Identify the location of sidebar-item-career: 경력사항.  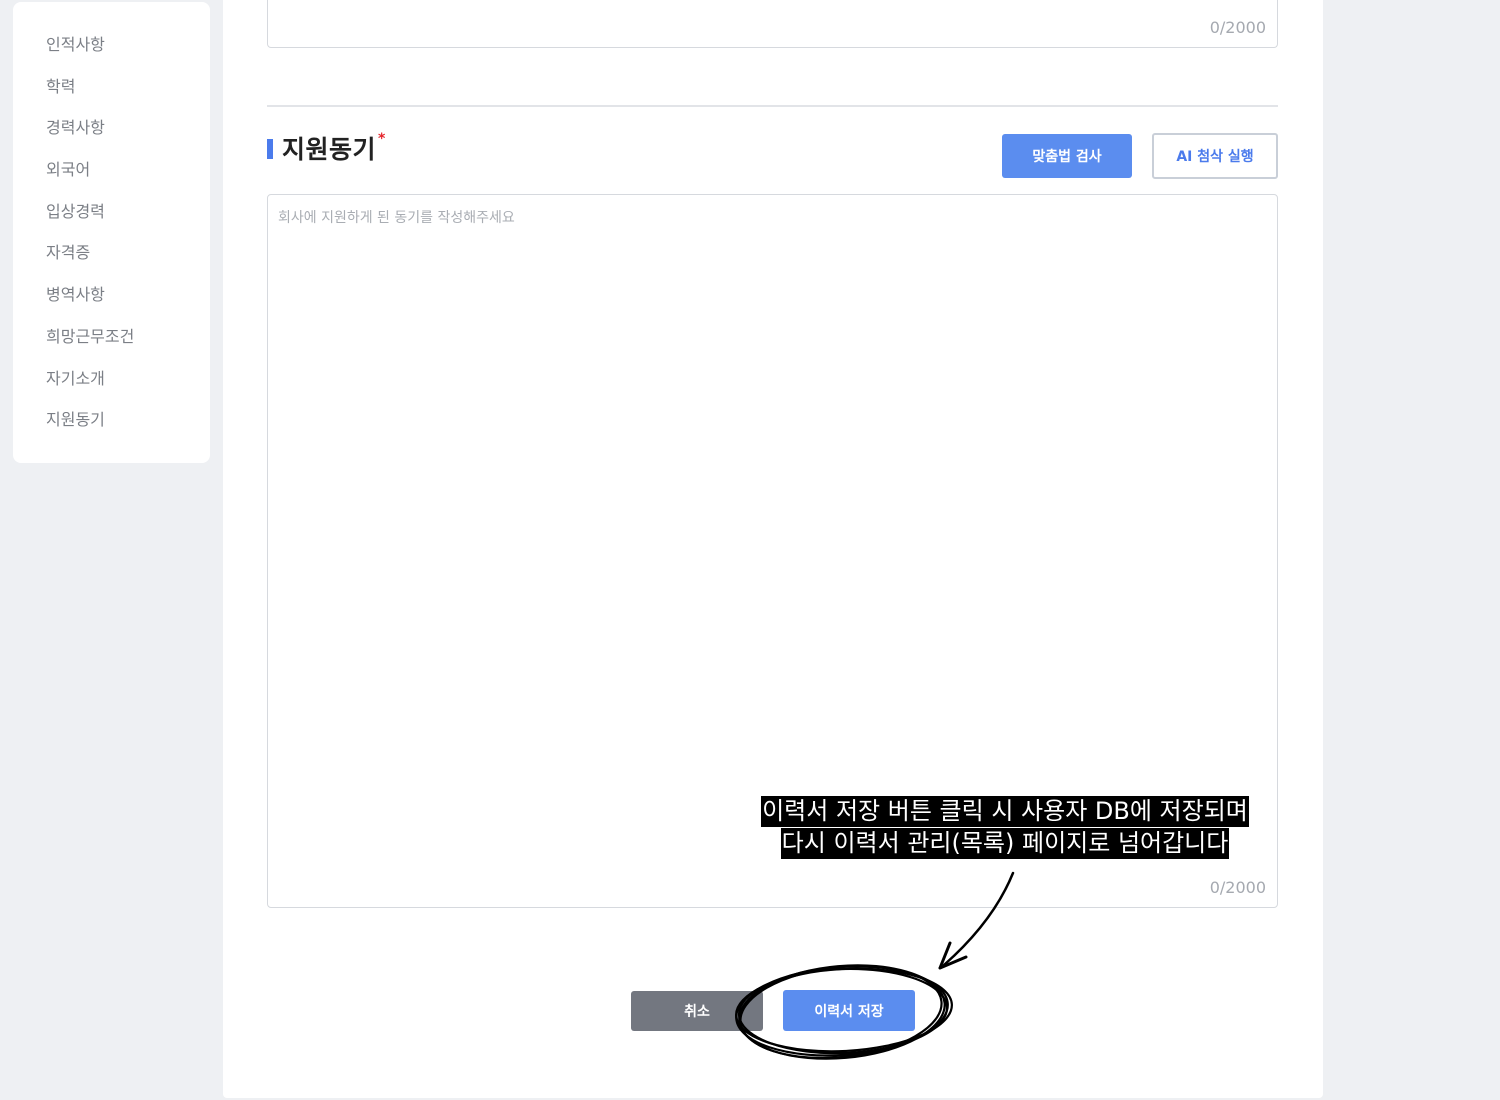
(111, 135).